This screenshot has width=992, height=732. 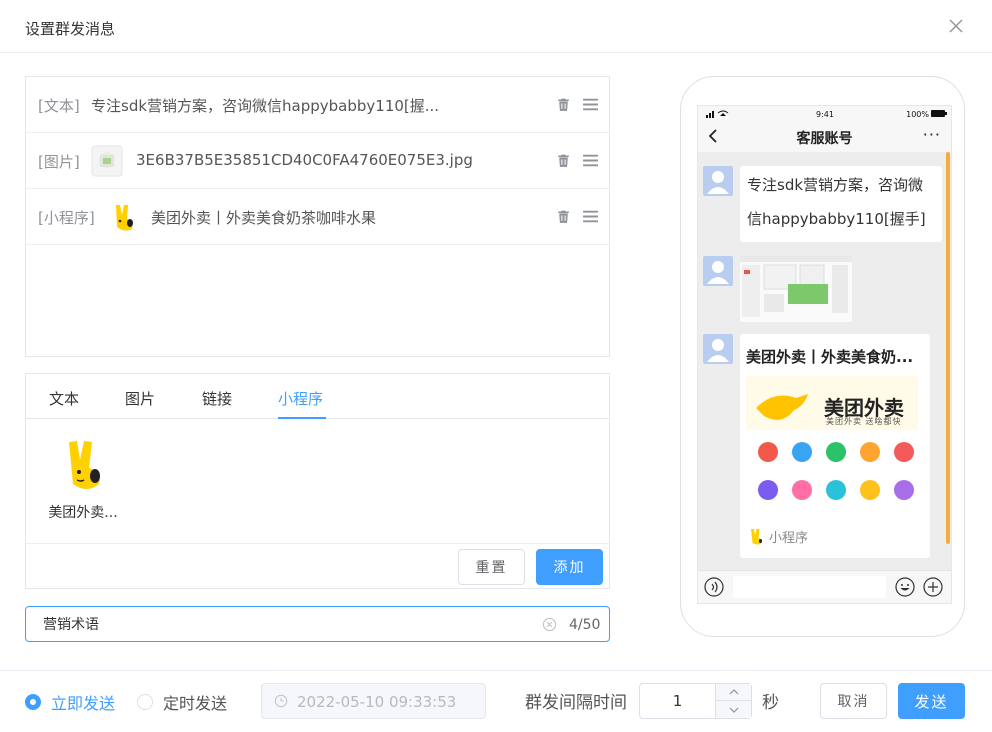 I want to click on chat-input-bar, so click(x=824, y=586).